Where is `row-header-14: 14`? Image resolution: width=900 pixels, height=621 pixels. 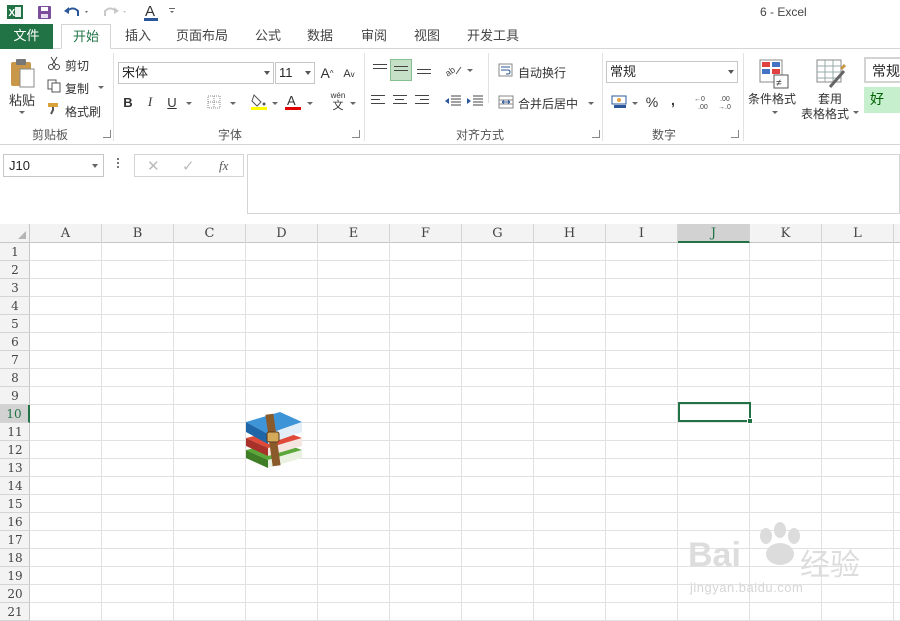
row-header-14: 14 is located at coordinates (15, 486).